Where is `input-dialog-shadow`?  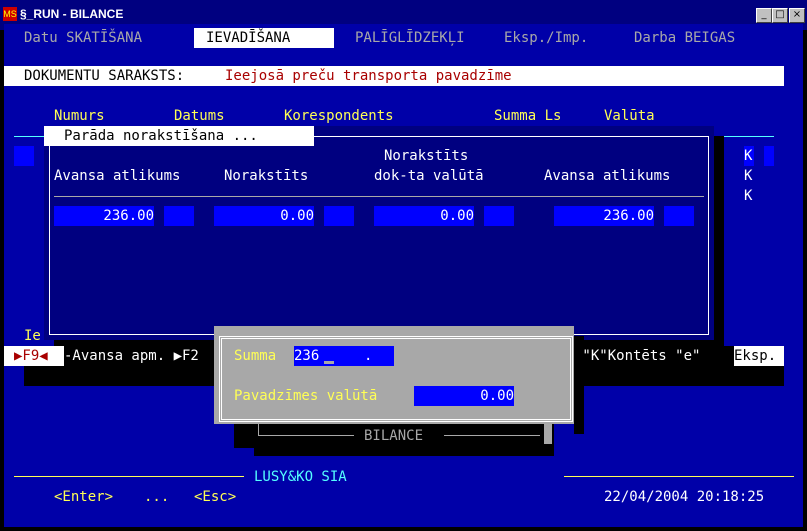 input-dialog-shadow is located at coordinates (579, 385).